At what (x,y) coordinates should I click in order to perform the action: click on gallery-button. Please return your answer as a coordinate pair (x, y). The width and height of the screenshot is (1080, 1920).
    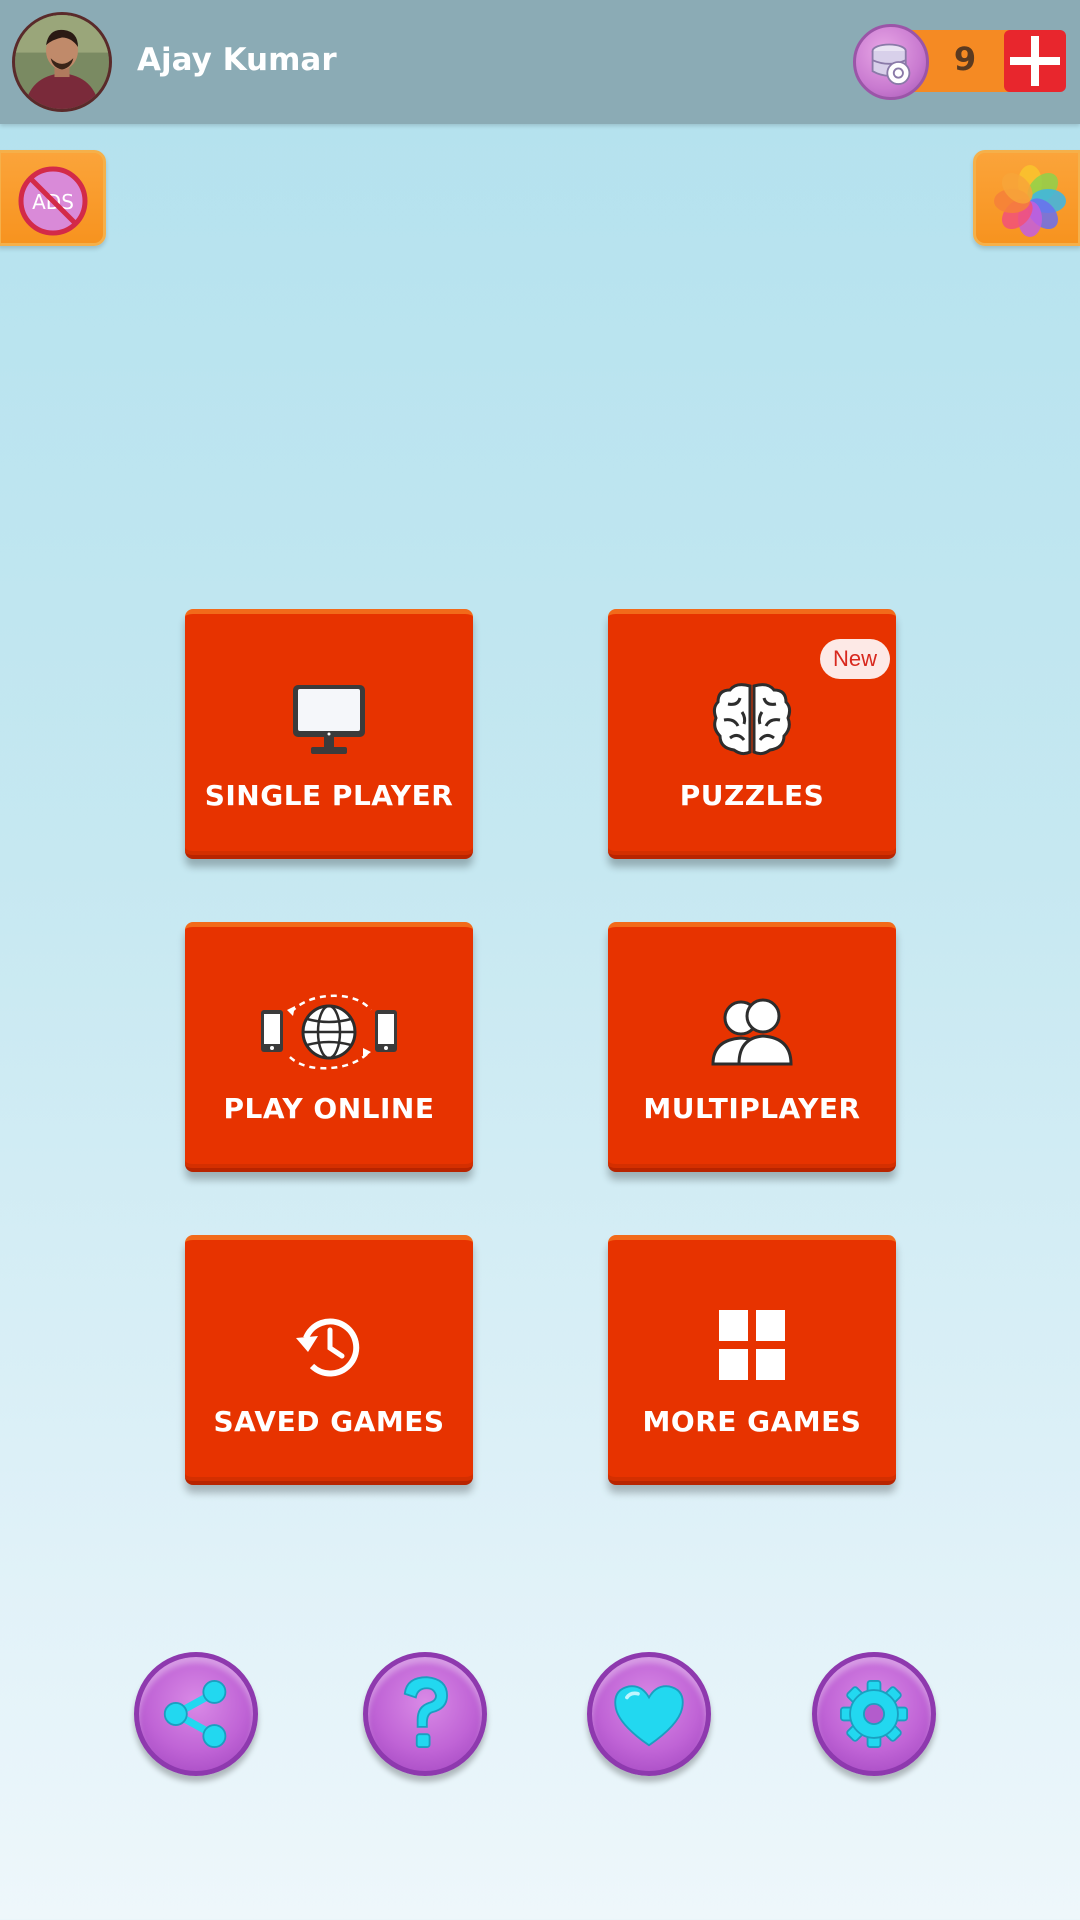
    Looking at the image, I should click on (1026, 198).